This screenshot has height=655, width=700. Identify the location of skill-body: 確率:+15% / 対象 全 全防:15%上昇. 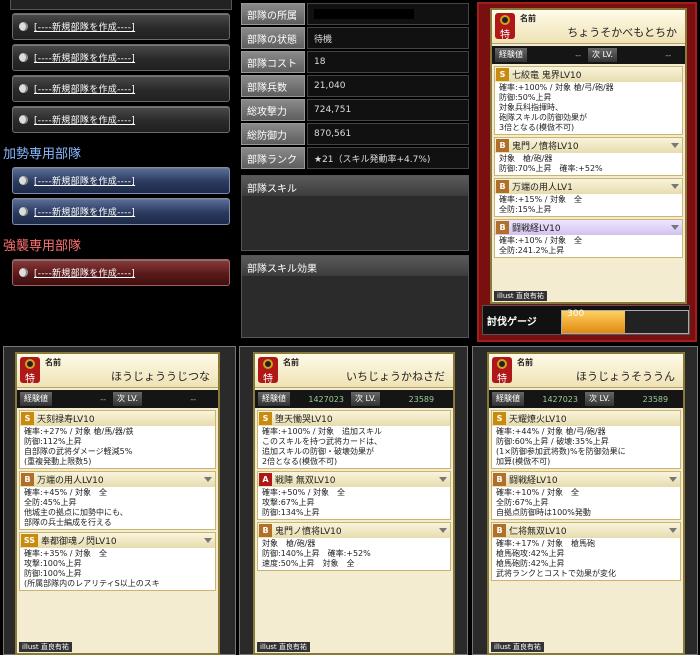
(588, 205).